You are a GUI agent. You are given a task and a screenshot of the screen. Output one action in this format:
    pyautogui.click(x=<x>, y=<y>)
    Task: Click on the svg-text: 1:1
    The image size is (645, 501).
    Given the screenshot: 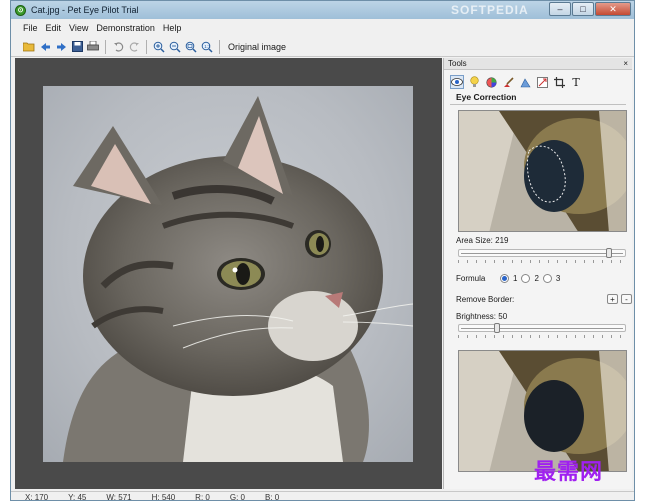 What is the action you would take?
    pyautogui.click(x=207, y=46)
    